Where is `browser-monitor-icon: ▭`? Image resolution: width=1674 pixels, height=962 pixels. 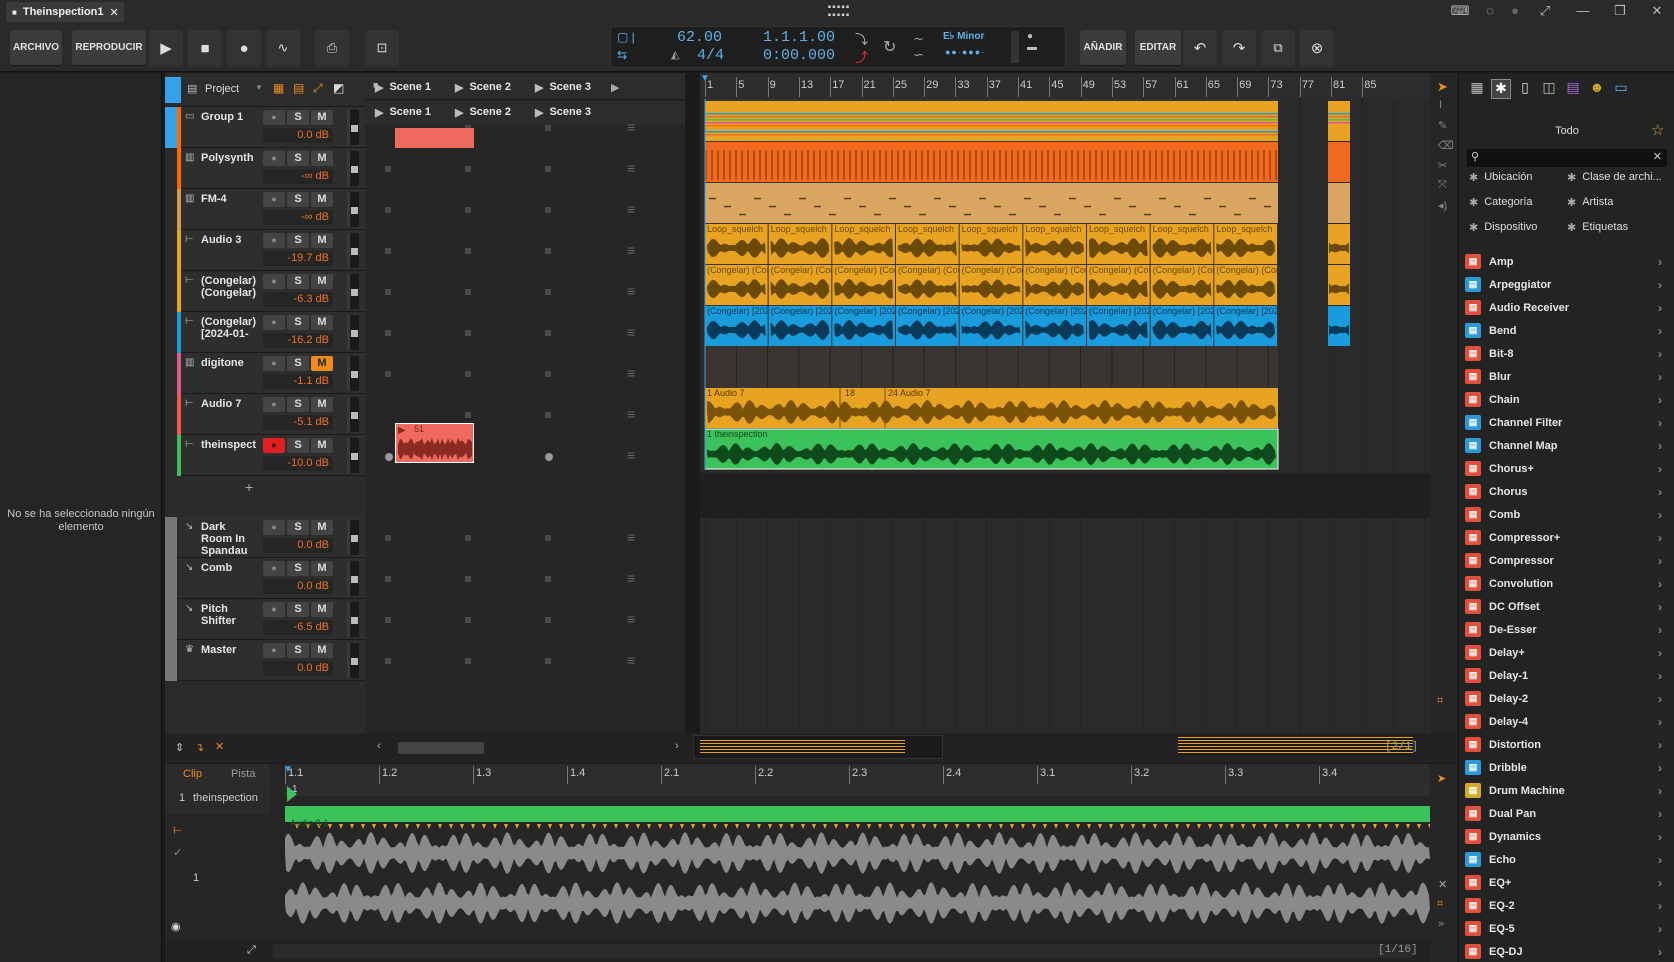 browser-monitor-icon: ▭ is located at coordinates (1621, 89).